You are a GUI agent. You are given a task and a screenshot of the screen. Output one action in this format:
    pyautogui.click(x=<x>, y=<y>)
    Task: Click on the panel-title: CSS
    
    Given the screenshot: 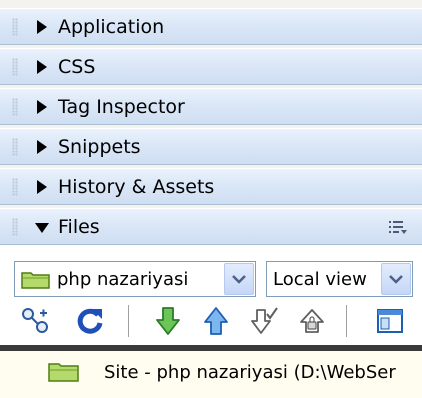 What is the action you would take?
    pyautogui.click(x=77, y=67)
    